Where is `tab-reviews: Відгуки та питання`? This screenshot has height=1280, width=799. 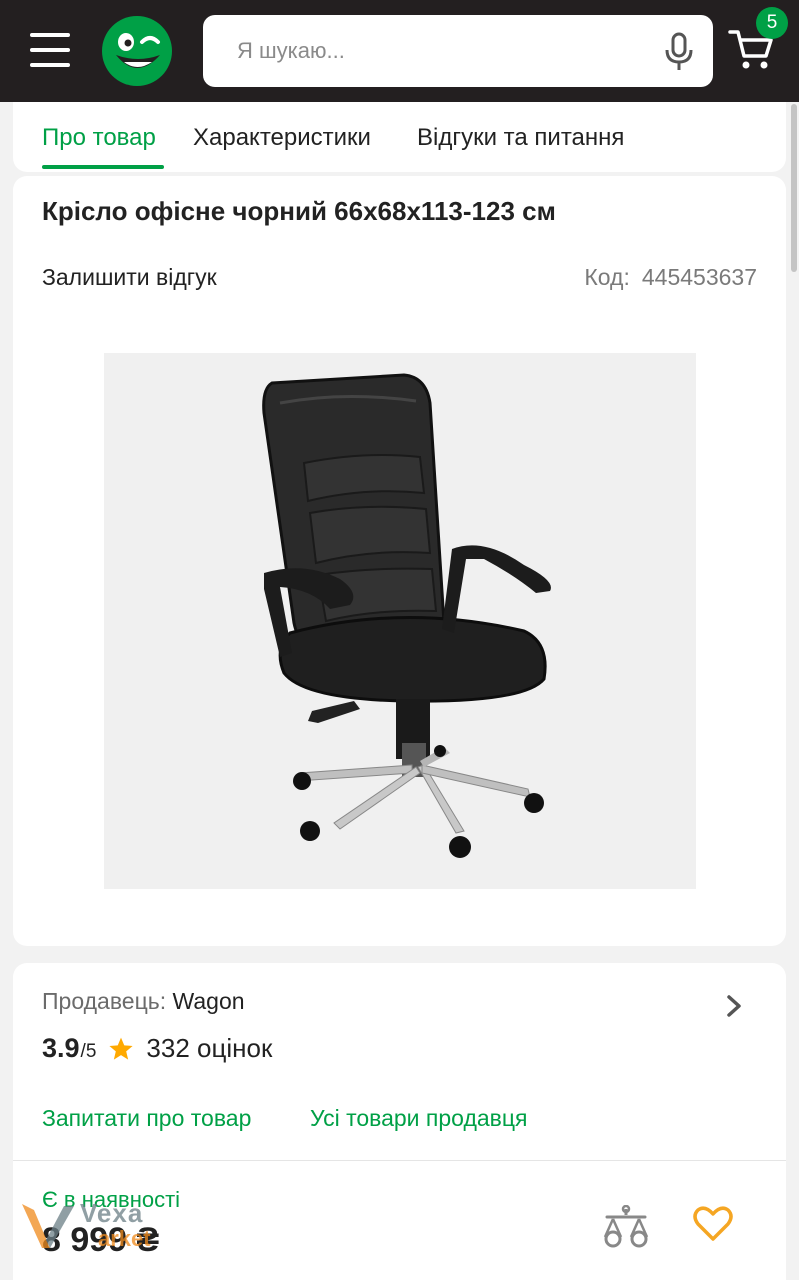
tab-reviews: Відгуки та питання is located at coordinates (520, 138).